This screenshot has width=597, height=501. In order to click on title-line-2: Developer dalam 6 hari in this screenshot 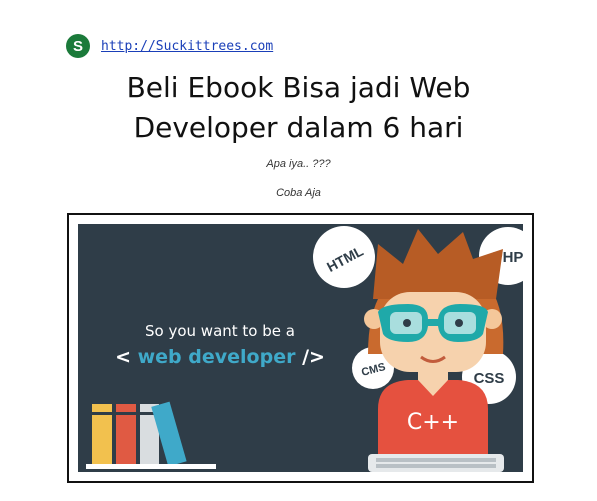, I will do `click(298, 127)`.